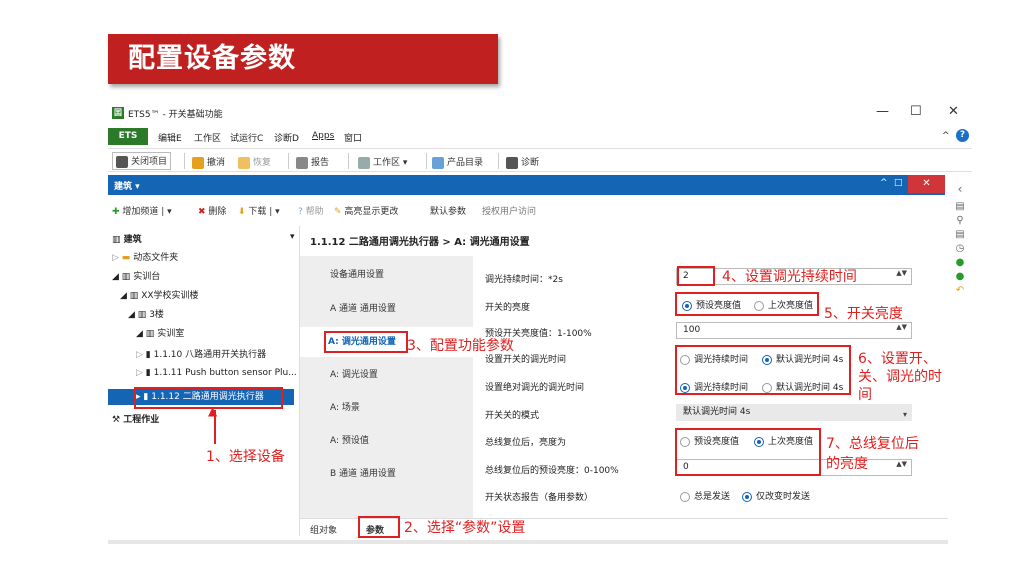 This screenshot has width=1024, height=576. What do you see at coordinates (420, 242) in the screenshot?
I see `parameter-panel-title: 1.1.12 二路通用调光执行器 > A: 调光通用设置` at bounding box center [420, 242].